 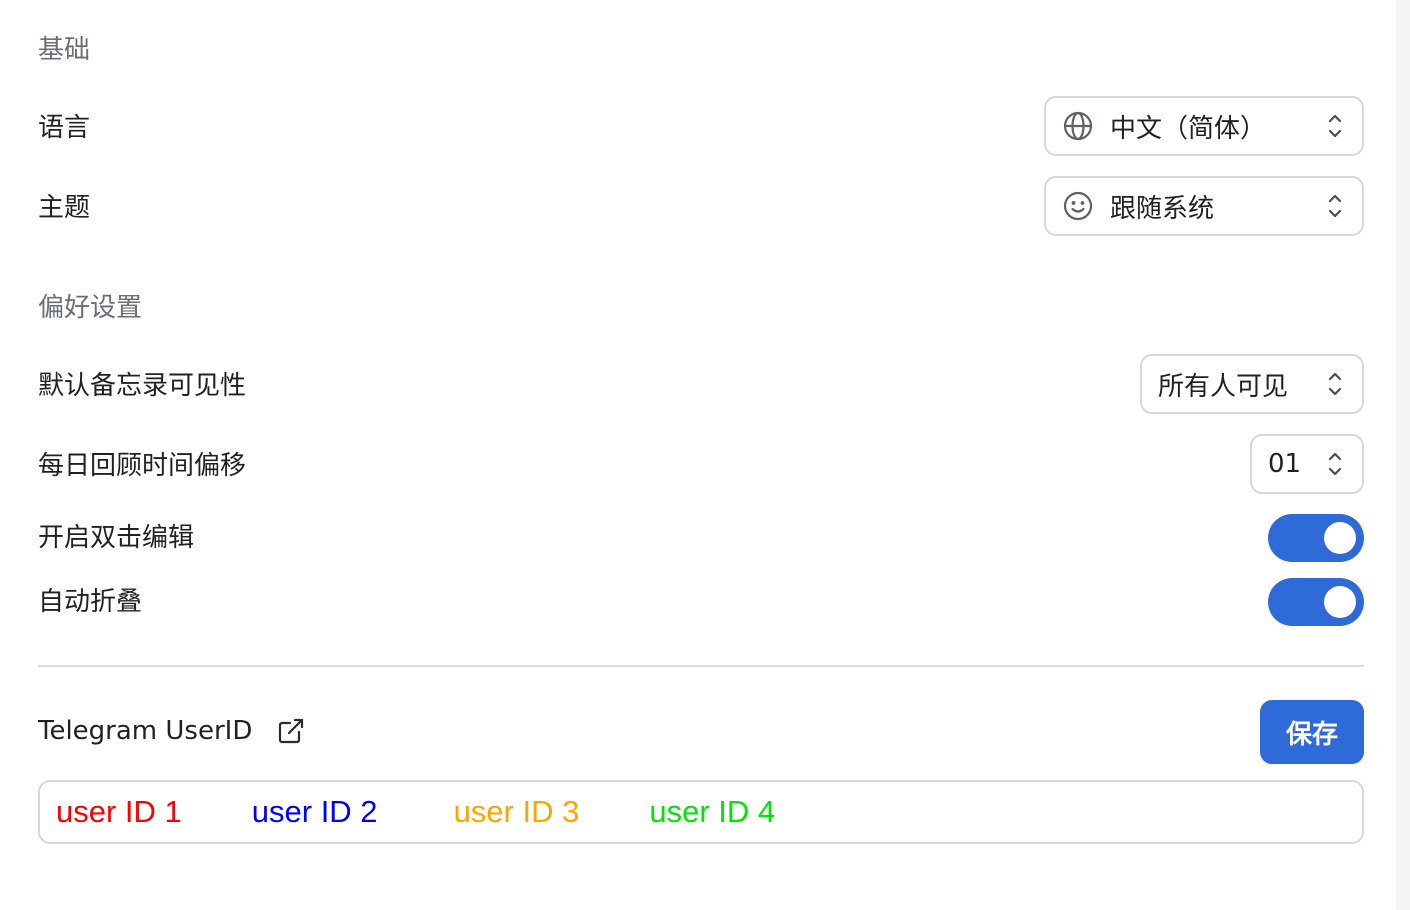 What do you see at coordinates (291, 731) in the screenshot?
I see `external-link-icon` at bounding box center [291, 731].